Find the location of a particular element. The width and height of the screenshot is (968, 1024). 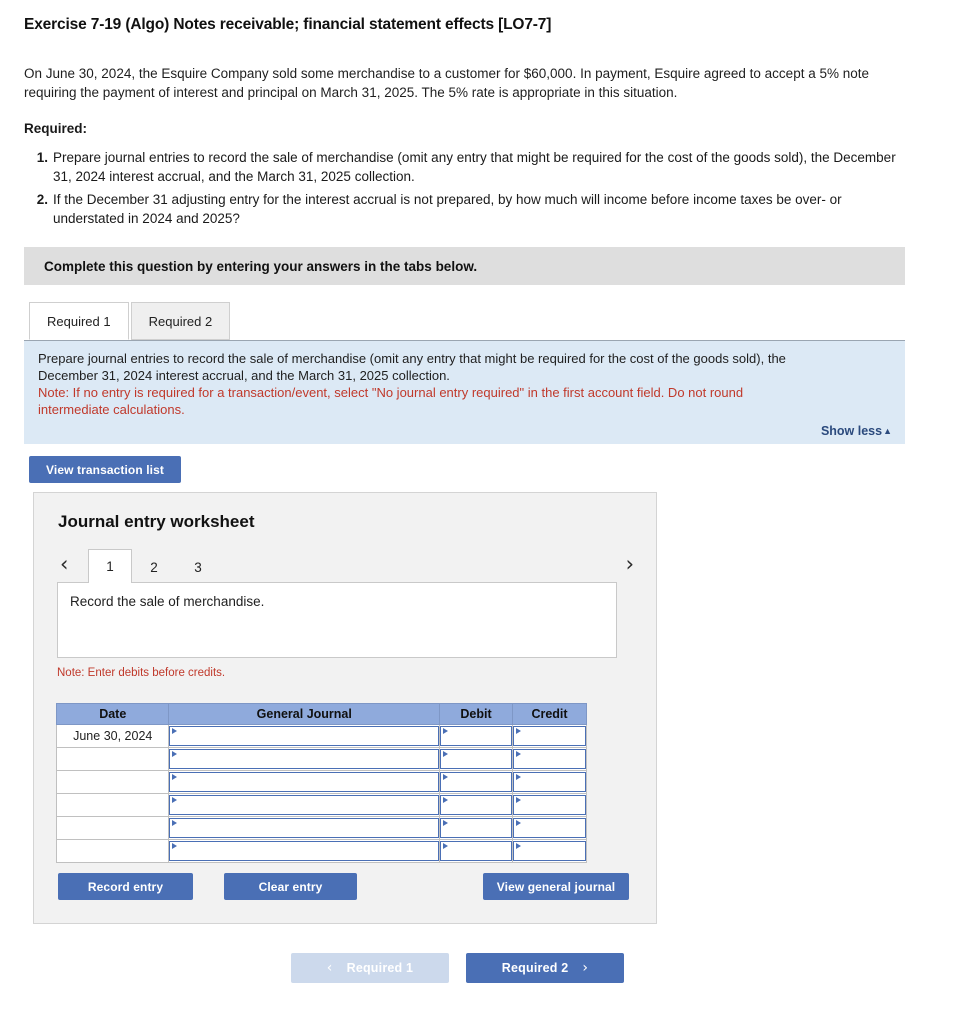

worksheet-page-3: 3 is located at coordinates (198, 567).